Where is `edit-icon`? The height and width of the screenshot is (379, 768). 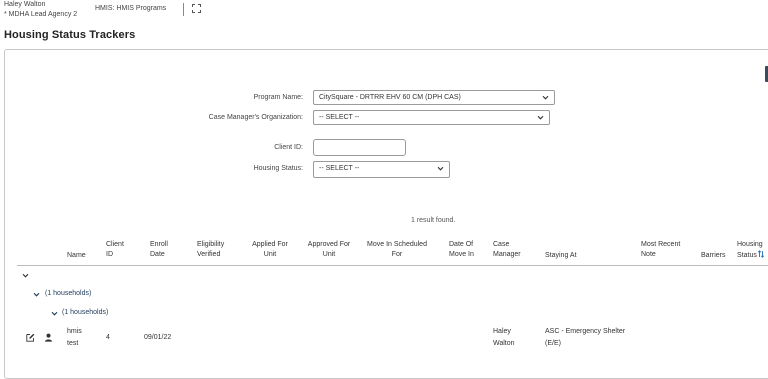 edit-icon is located at coordinates (30, 337).